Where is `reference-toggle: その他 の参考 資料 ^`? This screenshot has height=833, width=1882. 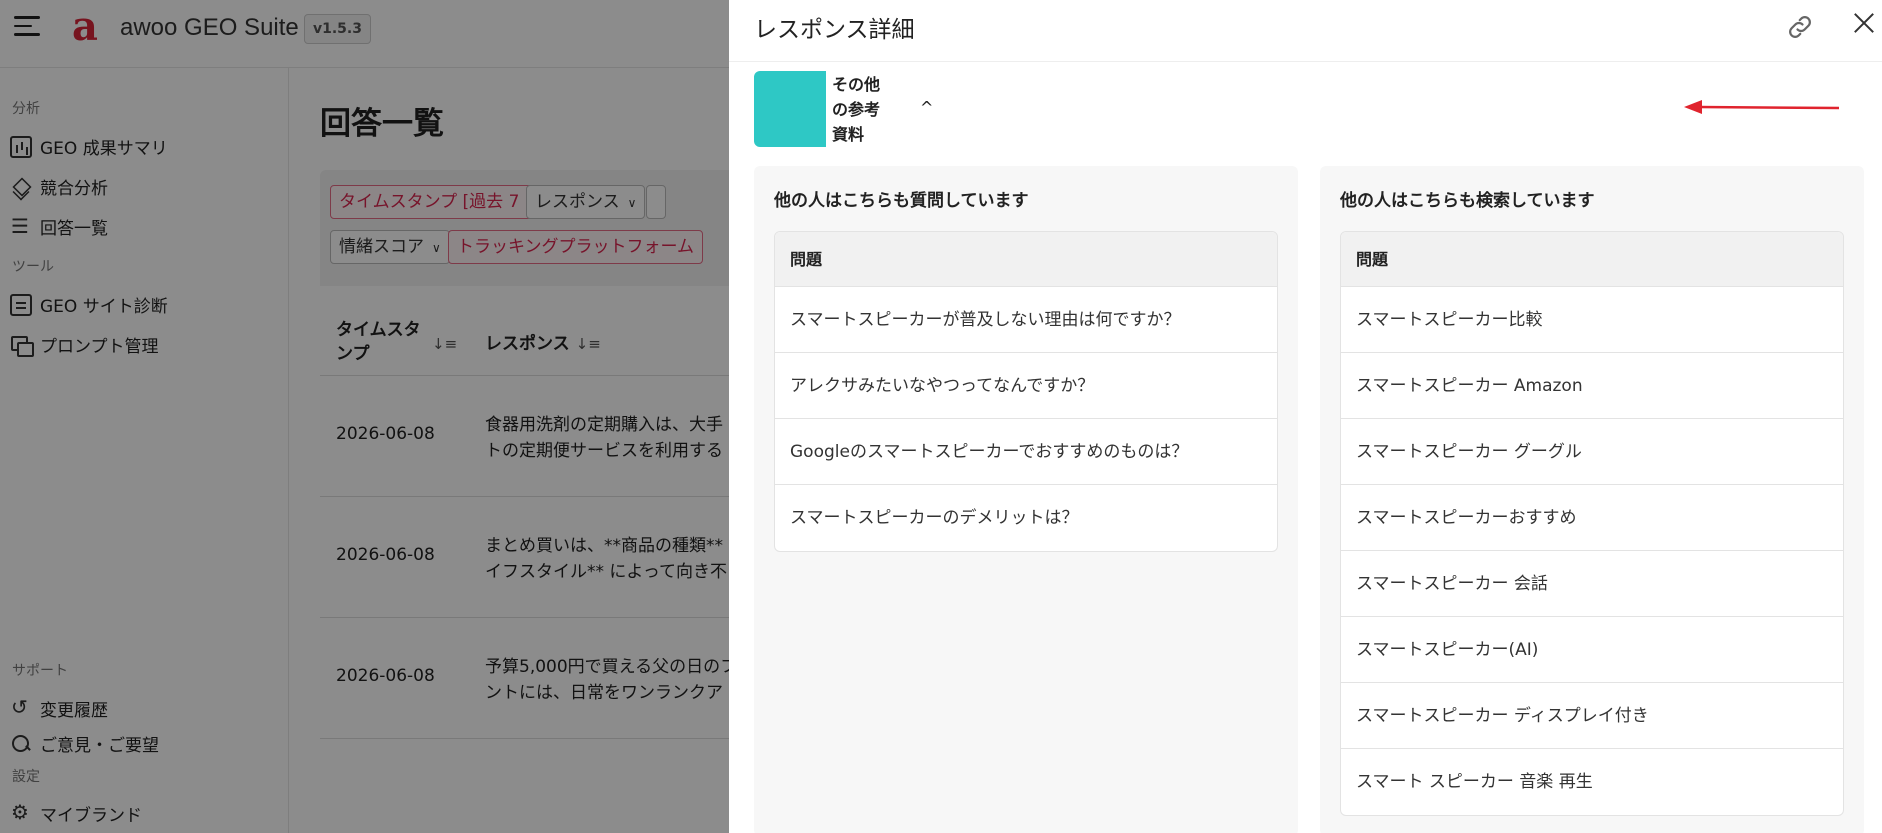
reference-toggle: その他 の参考 資料 ^ is located at coordinates (843, 109).